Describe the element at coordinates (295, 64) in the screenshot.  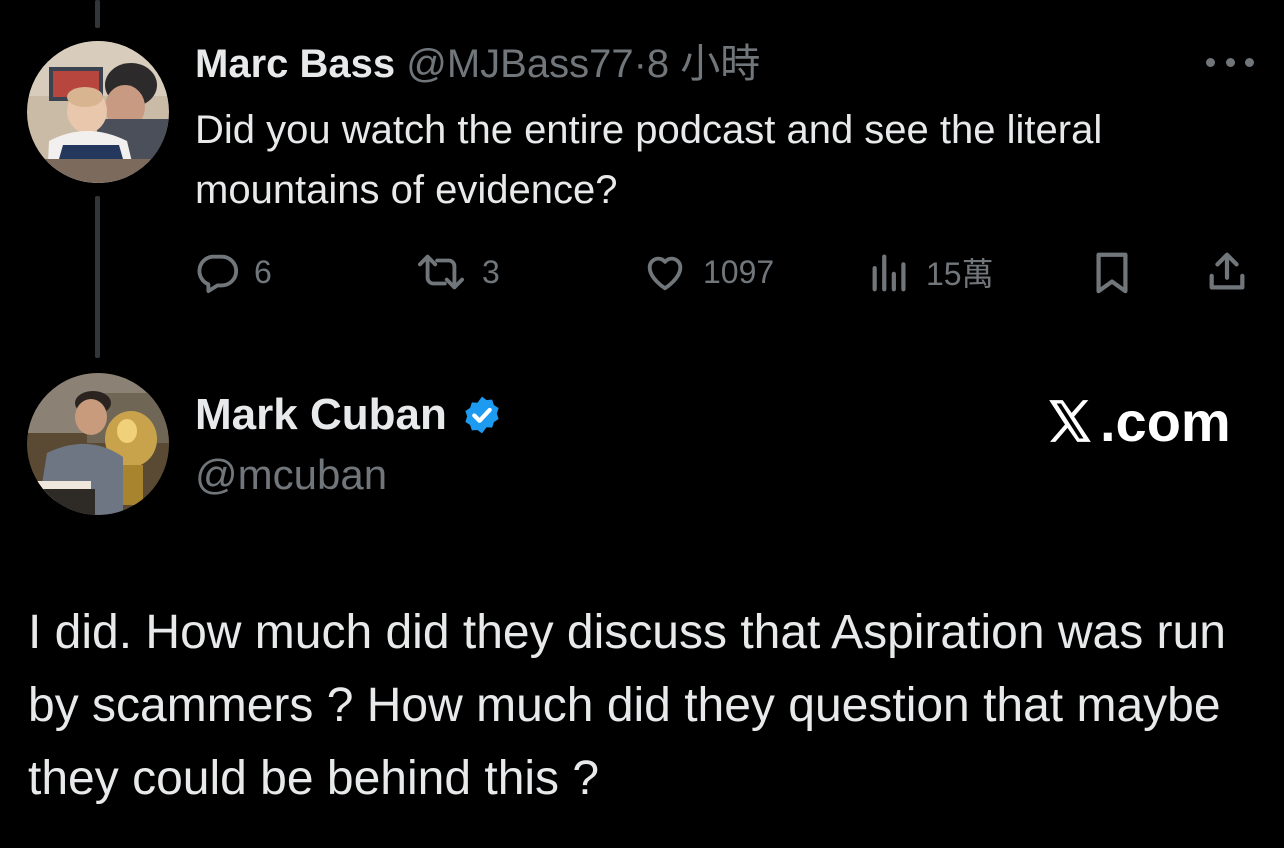
I see `reply-author-name: Marc Bass` at that location.